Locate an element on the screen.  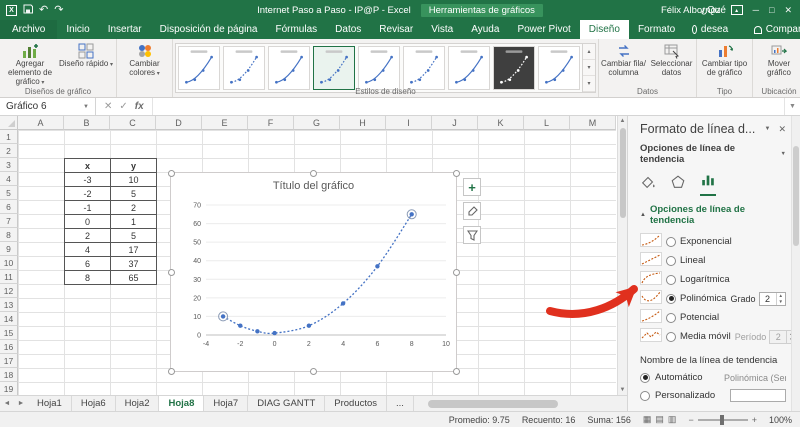
row-header-7: 7 is located at coordinates (9, 221).